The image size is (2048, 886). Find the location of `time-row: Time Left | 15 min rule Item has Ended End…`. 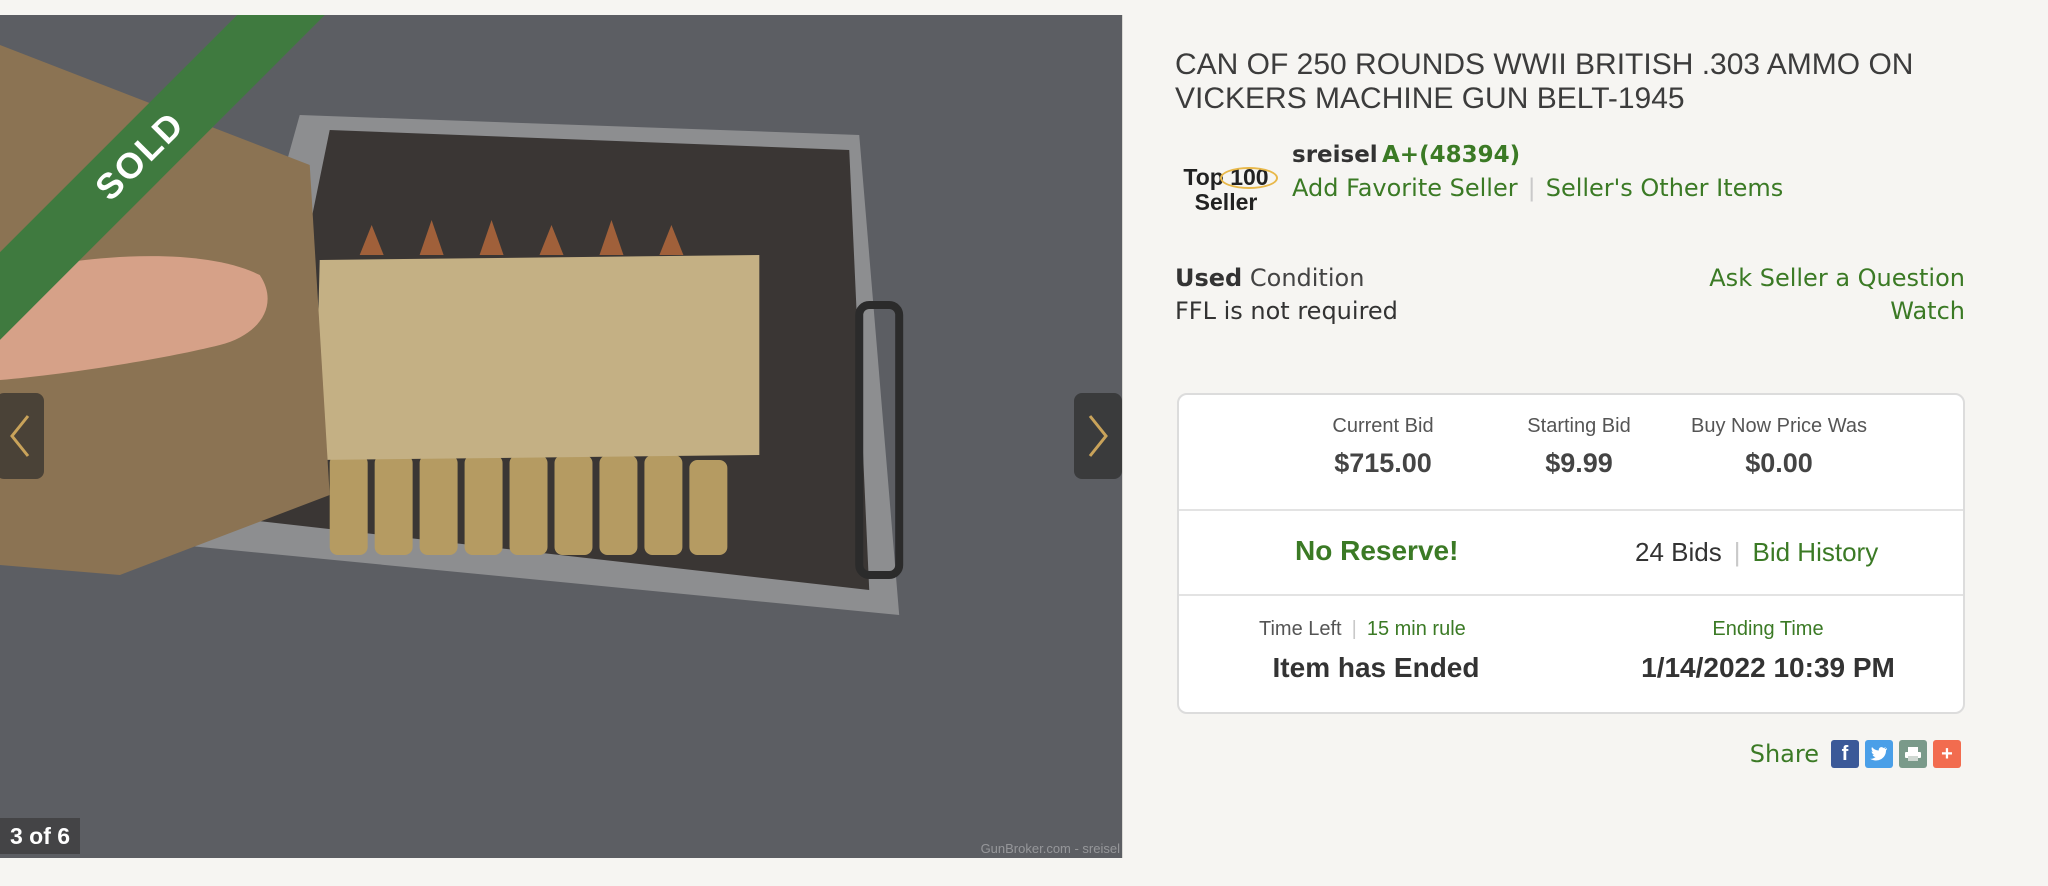

time-row: Time Left | 15 min rule Item has Ended End… is located at coordinates (1571, 655).